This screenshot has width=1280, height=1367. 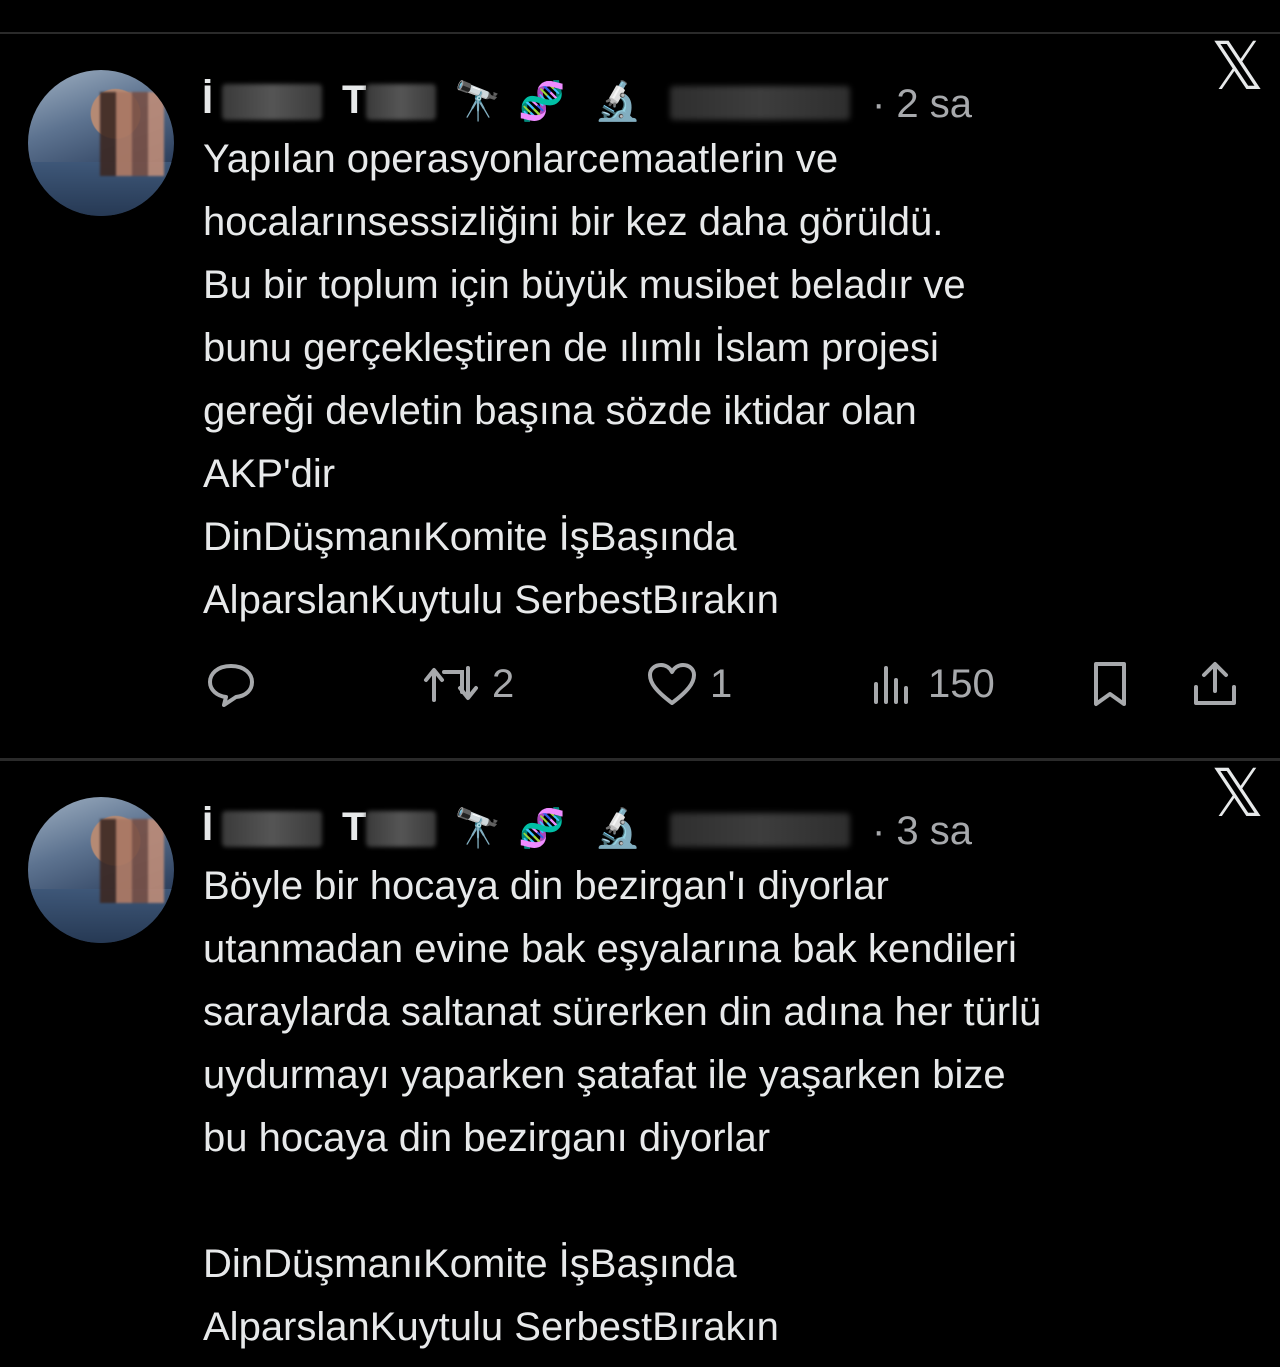 I want to click on like-button: 1, so click(x=689, y=684).